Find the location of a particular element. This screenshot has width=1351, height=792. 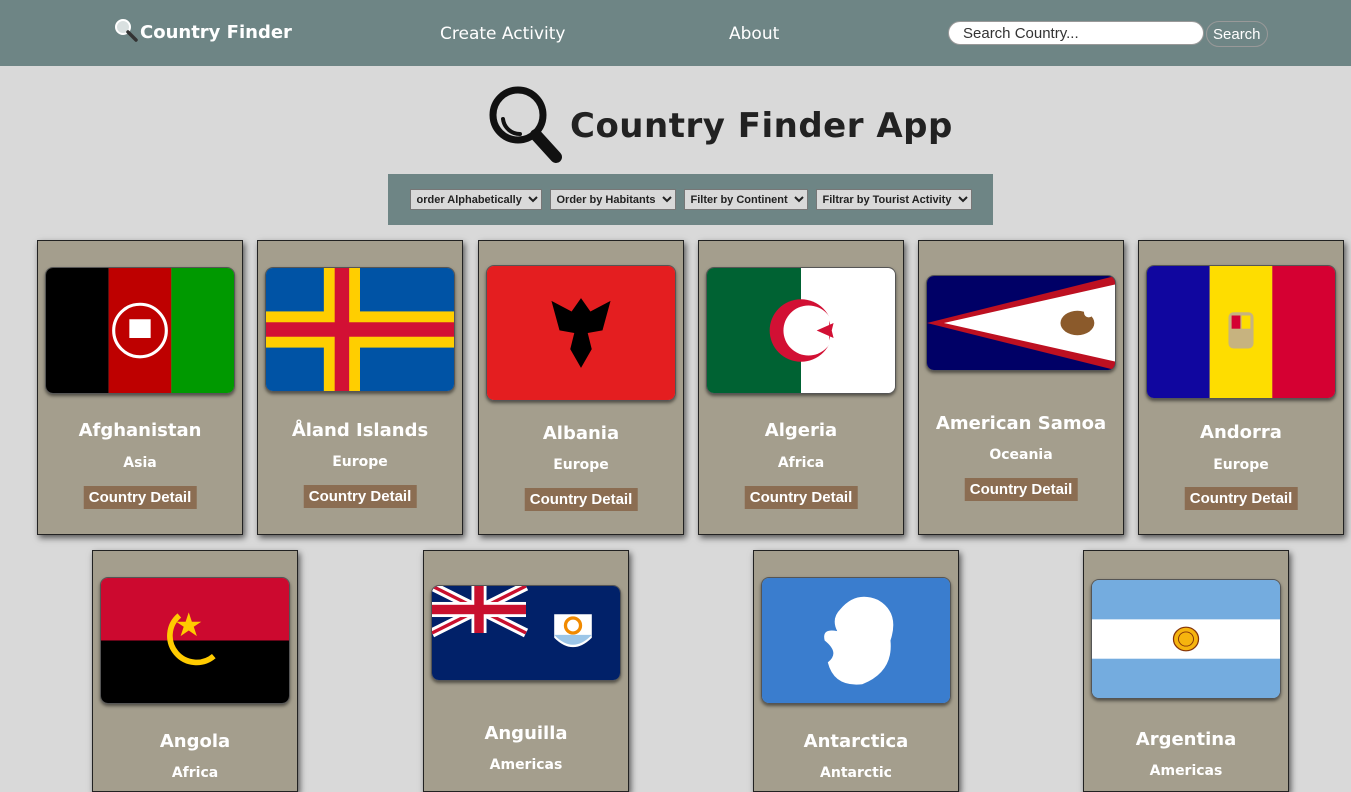

country-card: Åland Islands Europe Country Detail is located at coordinates (360, 387).